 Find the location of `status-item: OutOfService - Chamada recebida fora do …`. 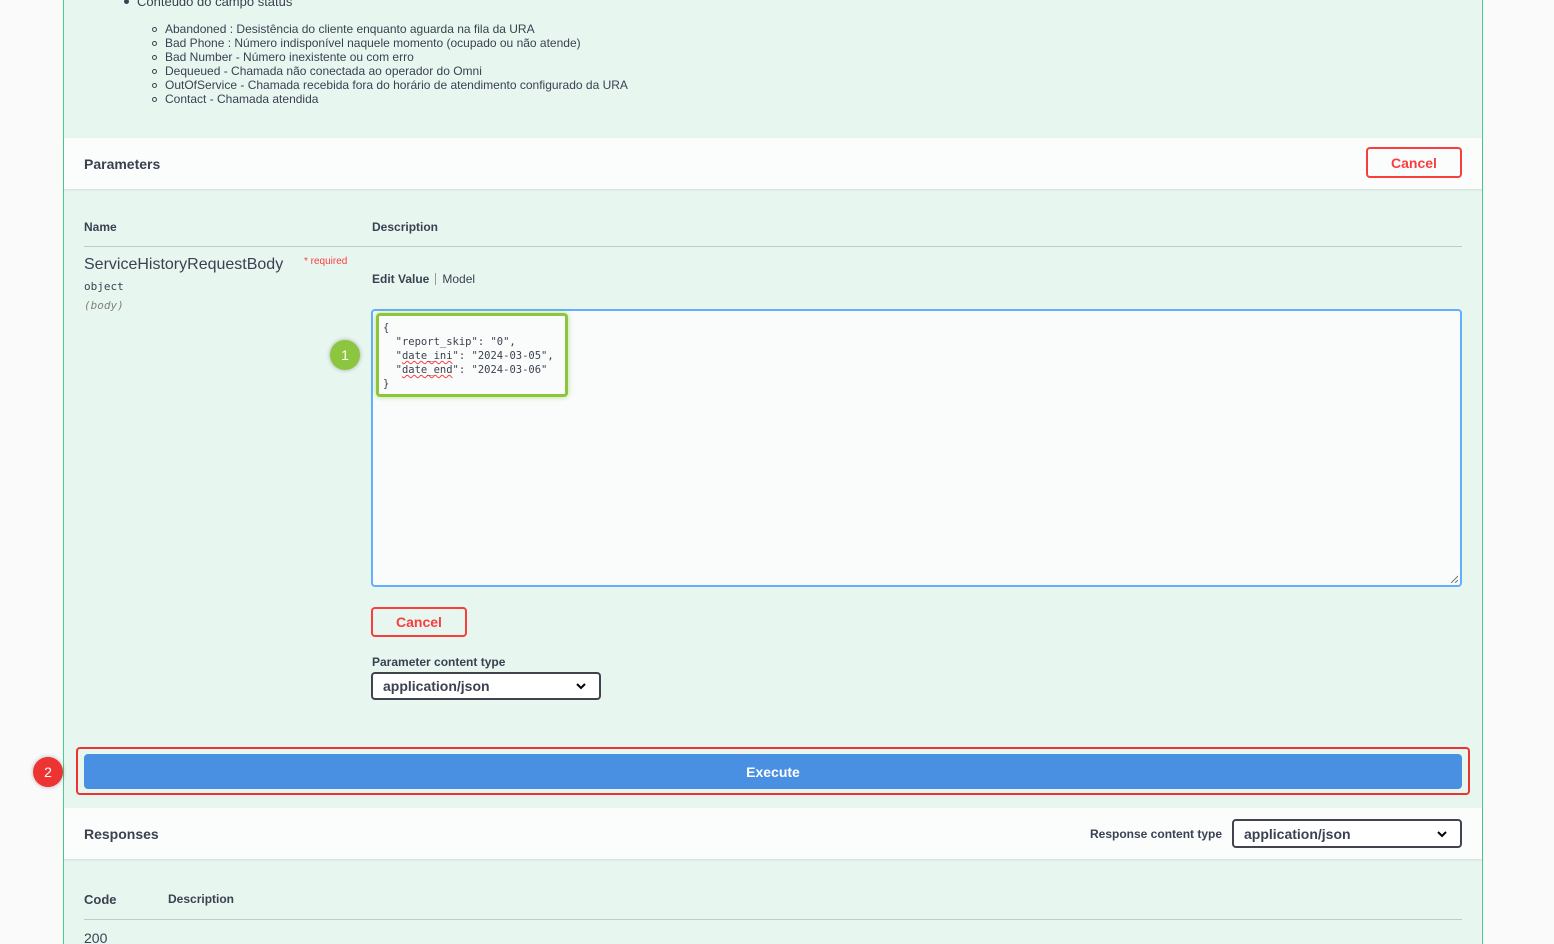

status-item: OutOfService - Chamada recebida fora do … is located at coordinates (390, 85).